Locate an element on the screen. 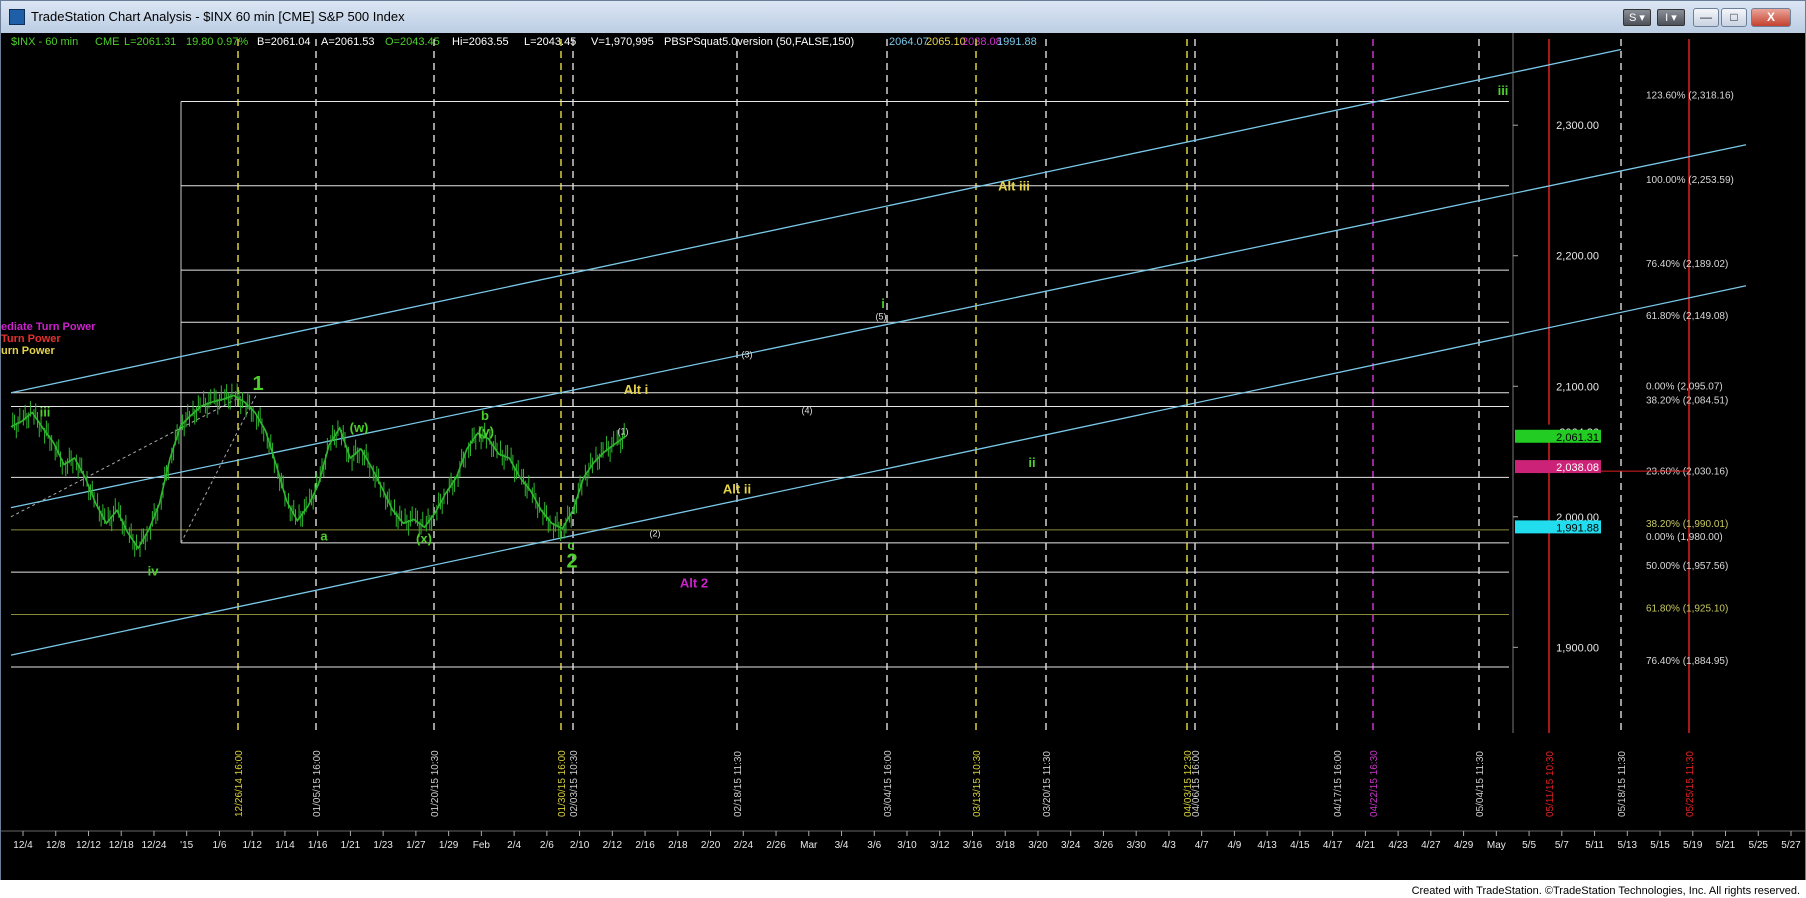  i-menu-button: I ▾ is located at coordinates (1671, 17).